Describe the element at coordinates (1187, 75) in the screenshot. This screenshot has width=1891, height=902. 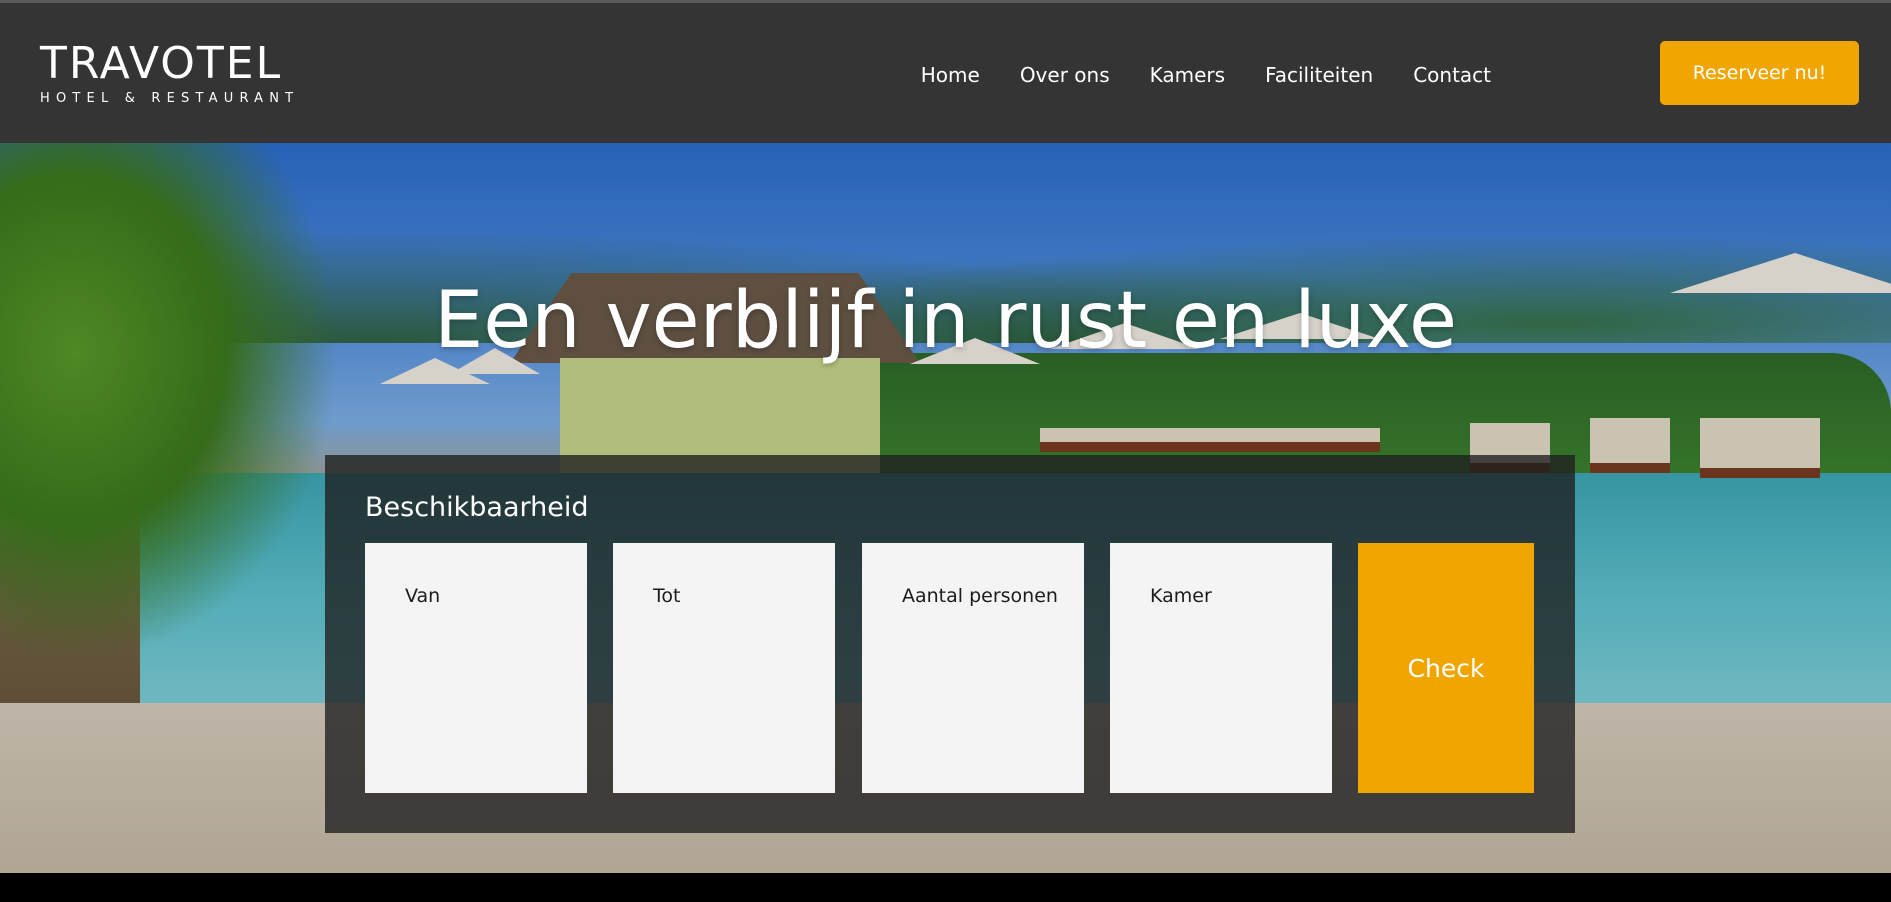
I see `nav-kamers: Kamers` at that location.